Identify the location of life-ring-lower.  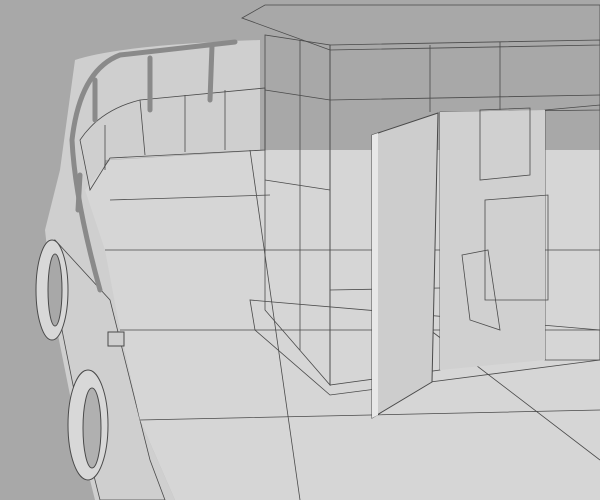
(88, 425).